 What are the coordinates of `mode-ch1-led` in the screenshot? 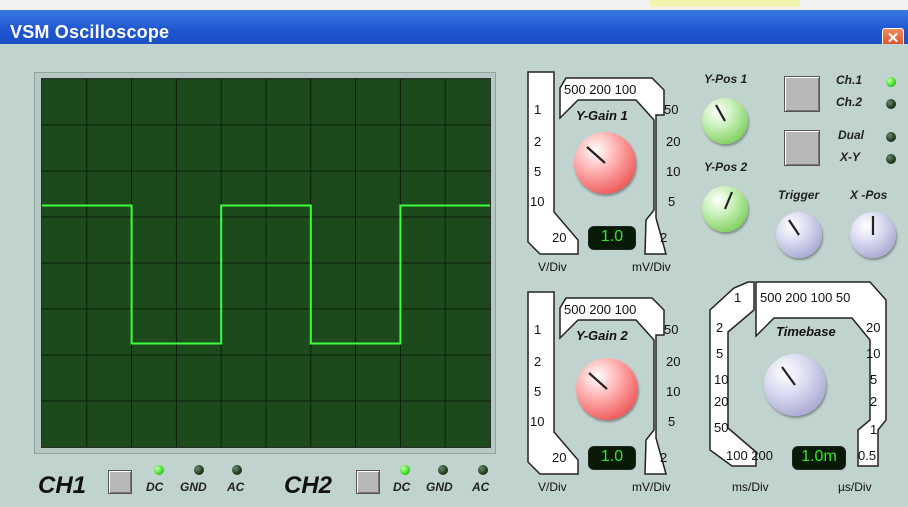 It's located at (891, 82).